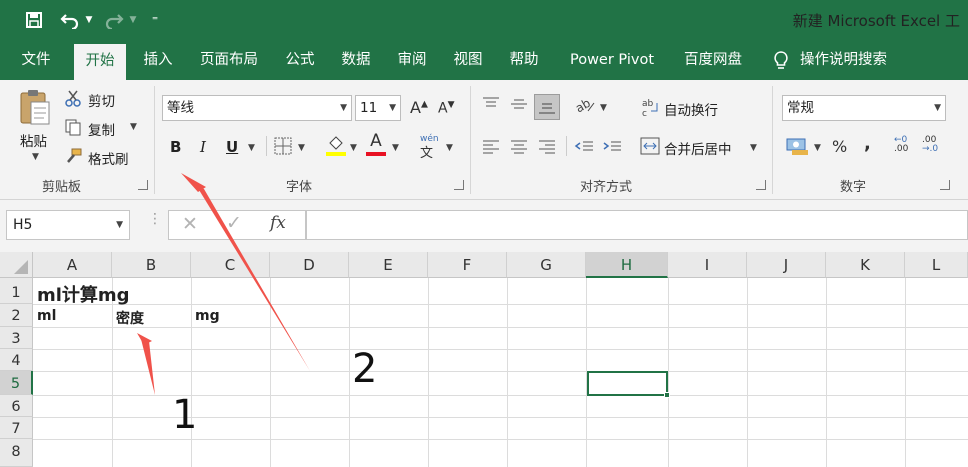 This screenshot has width=968, height=467. Describe the element at coordinates (245, 272) in the screenshot. I see `arrow-2-to-bold-button` at that location.